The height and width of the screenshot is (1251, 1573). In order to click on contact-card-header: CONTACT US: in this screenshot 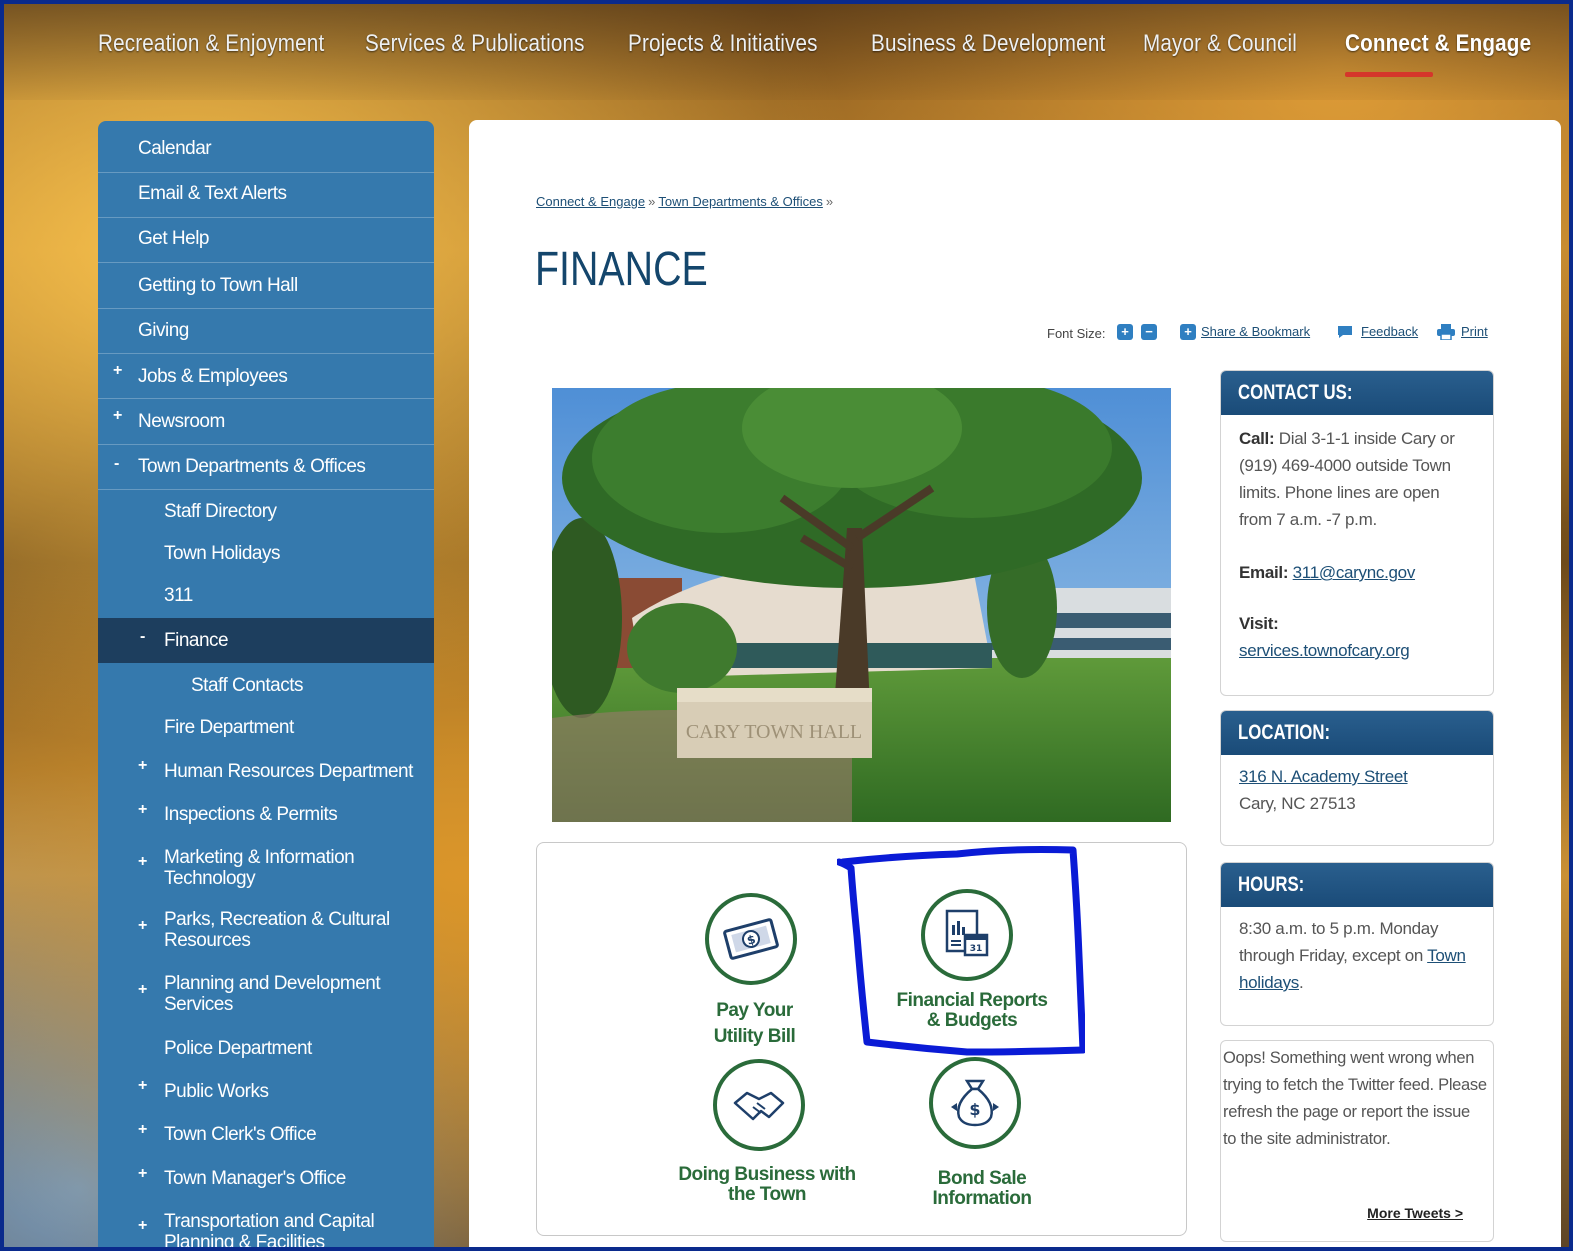, I will do `click(1357, 393)`.